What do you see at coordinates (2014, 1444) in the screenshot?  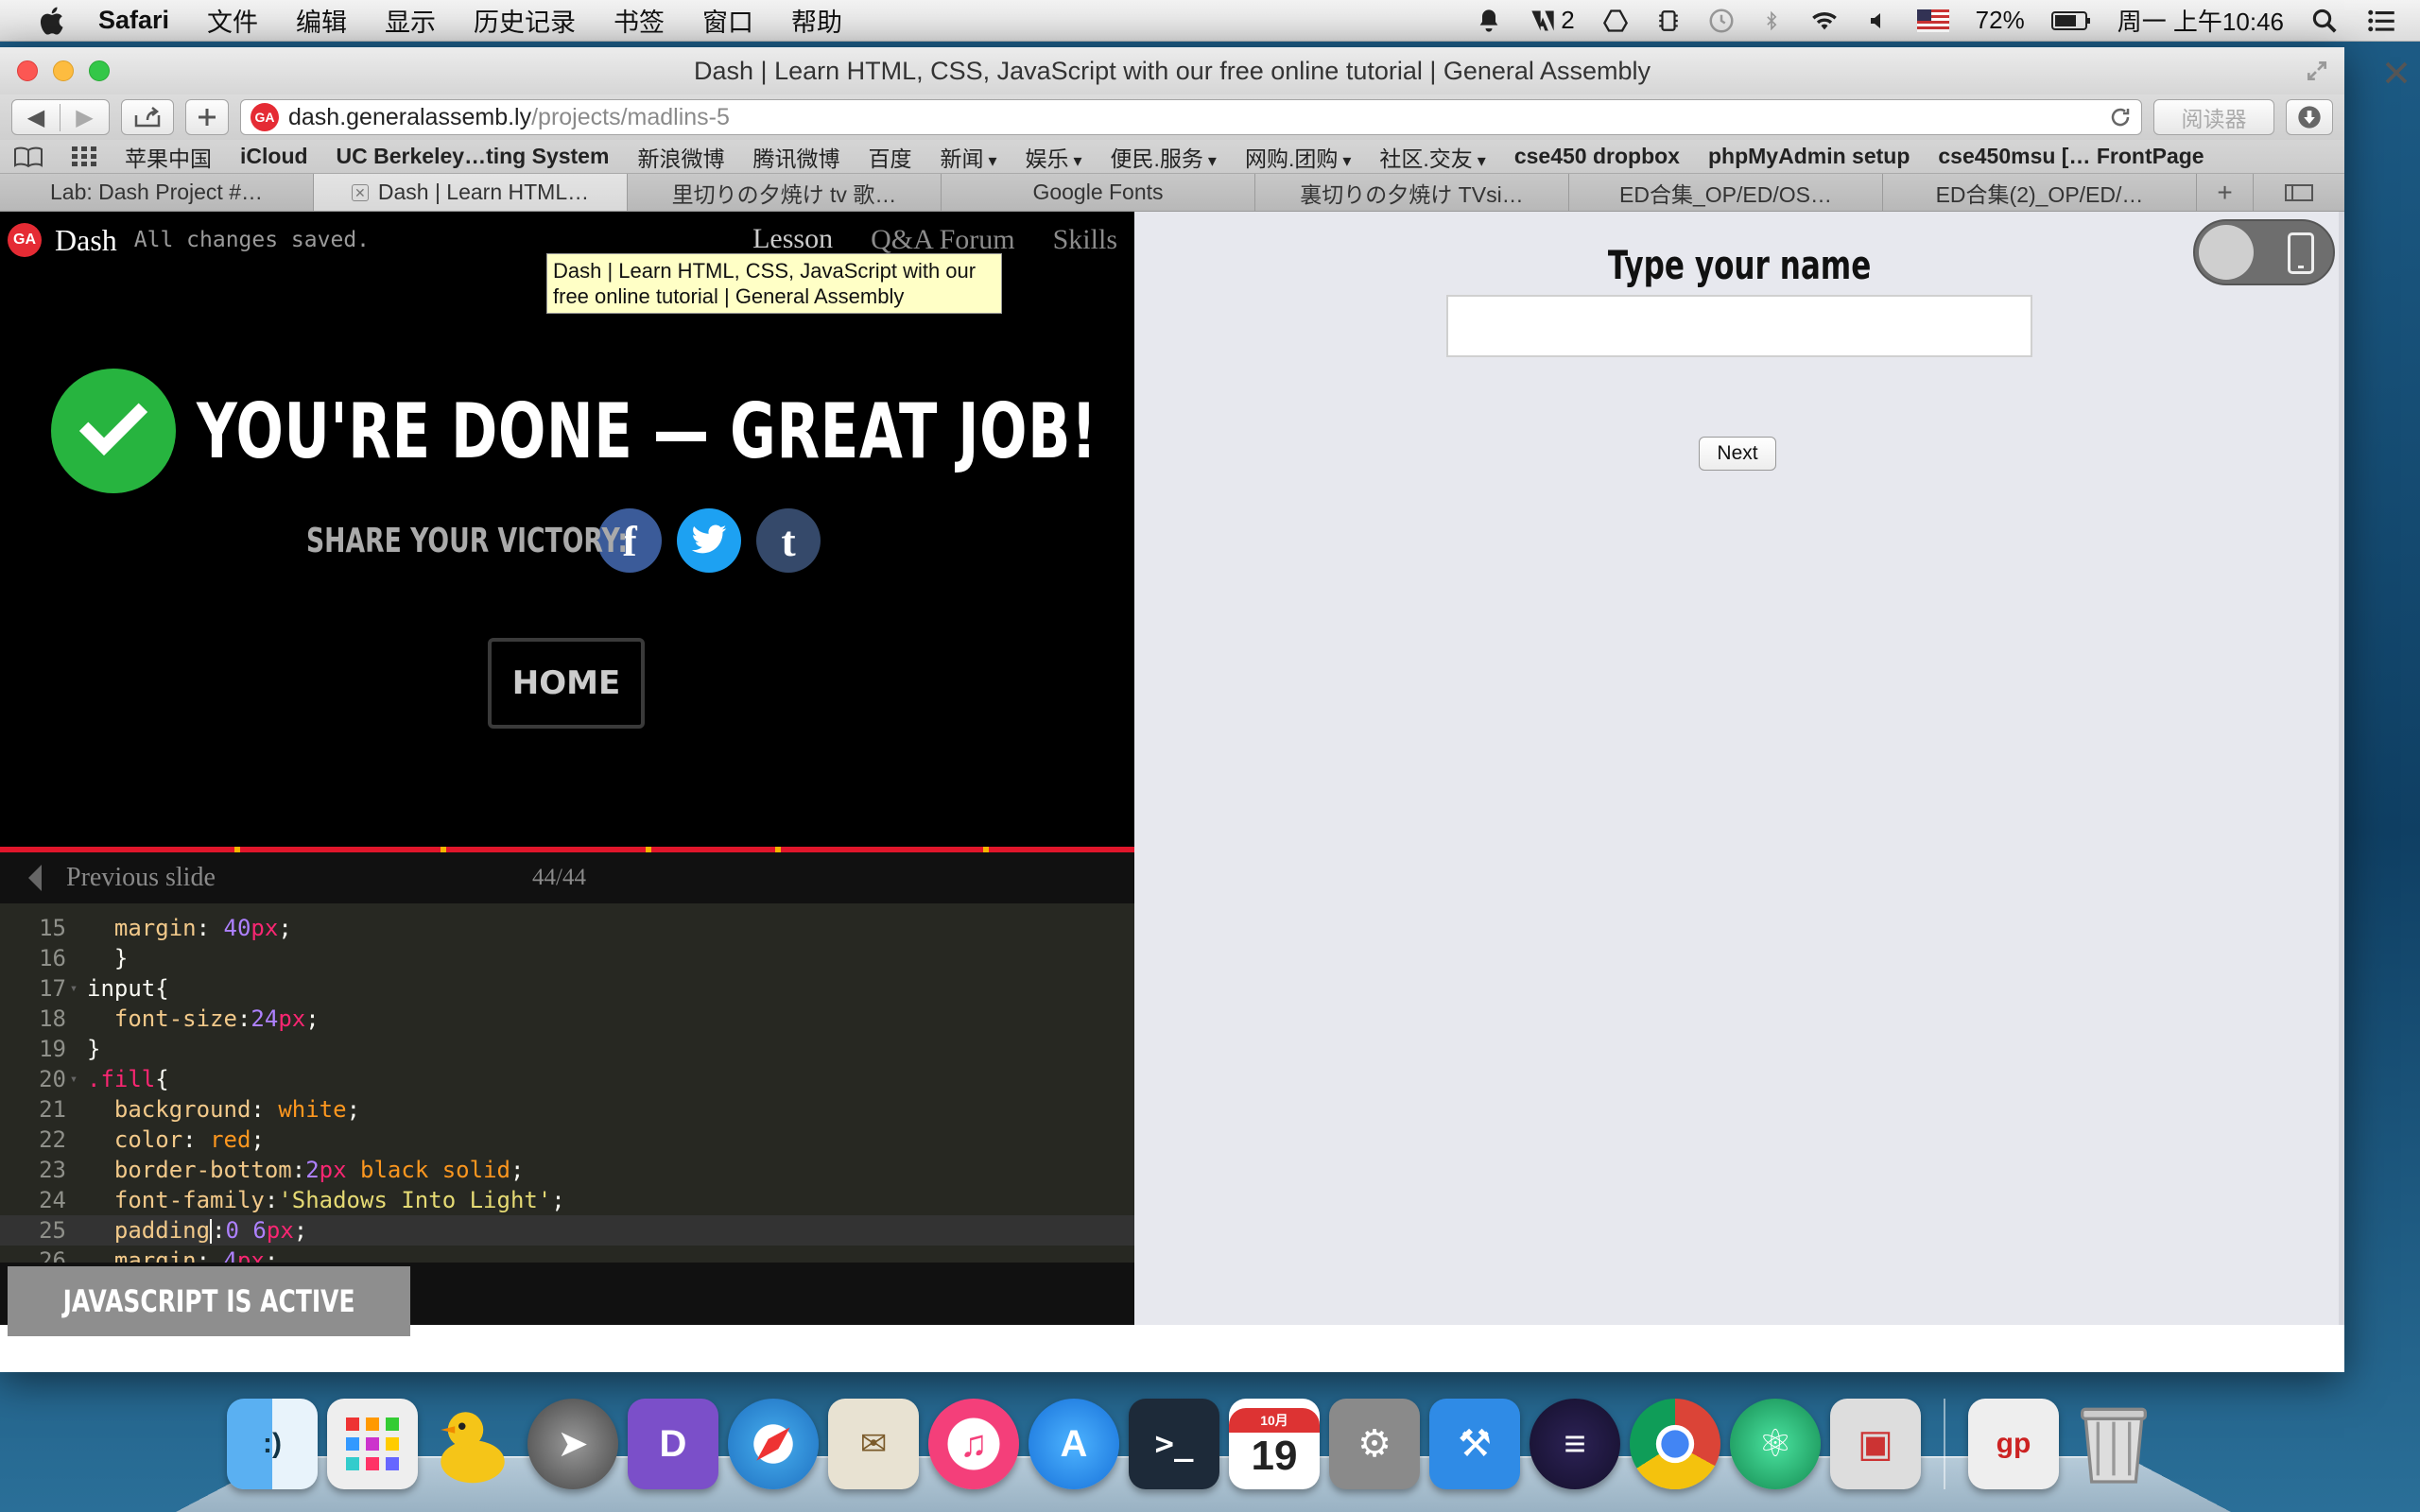 I see `guitar-pro-icon: gp` at bounding box center [2014, 1444].